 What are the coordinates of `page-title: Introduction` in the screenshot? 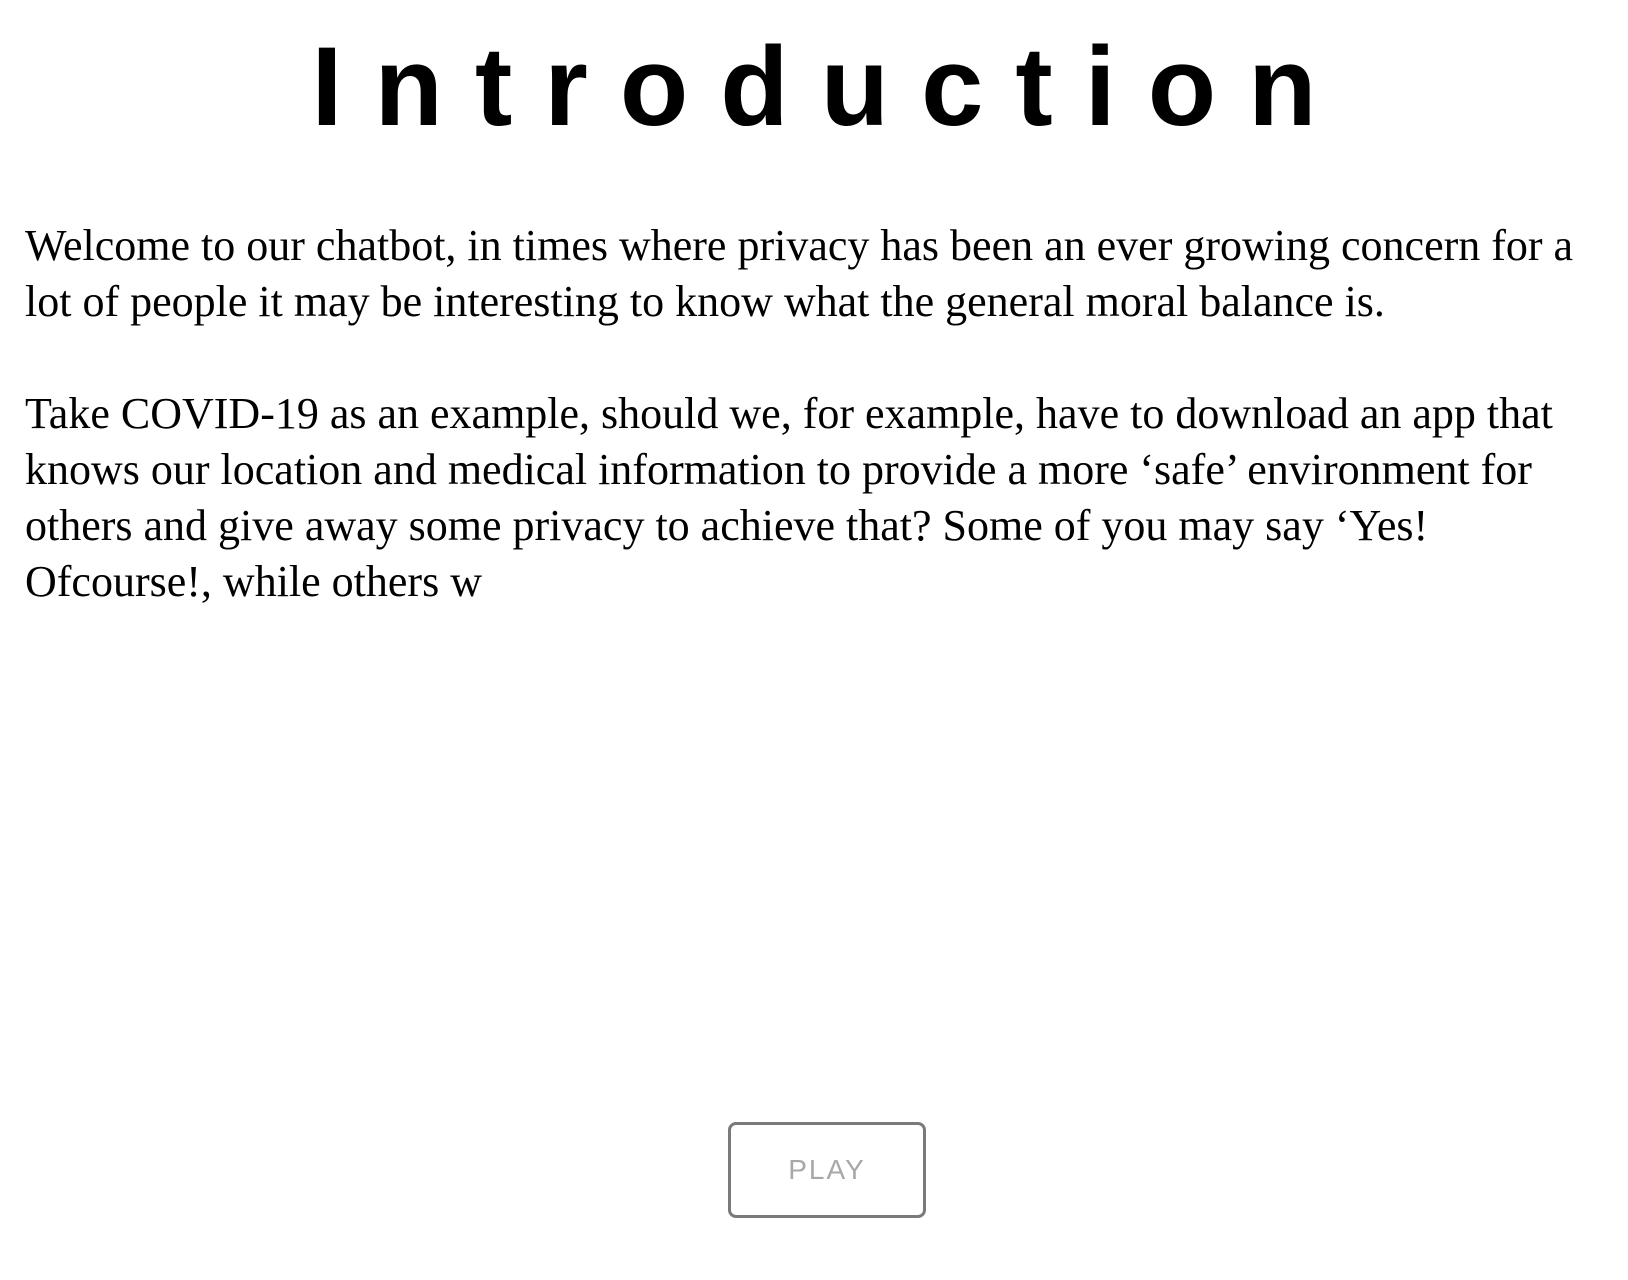 It's located at (830, 86).